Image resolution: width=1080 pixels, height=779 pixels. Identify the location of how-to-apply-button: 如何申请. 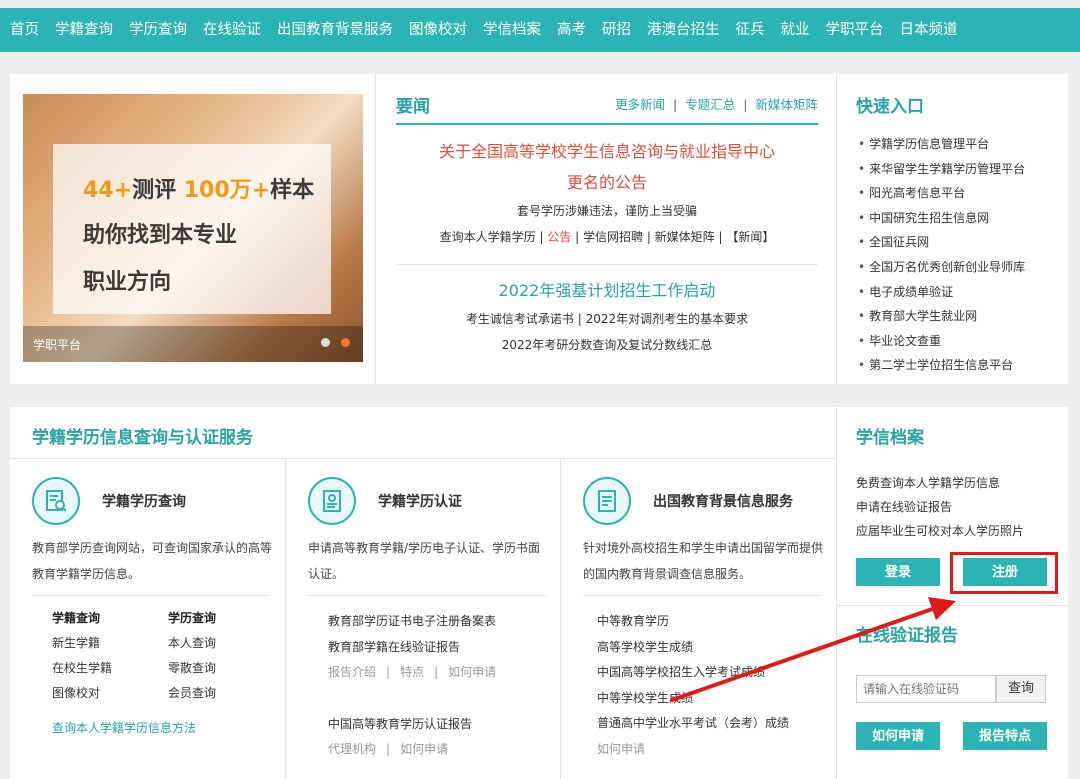
(898, 736).